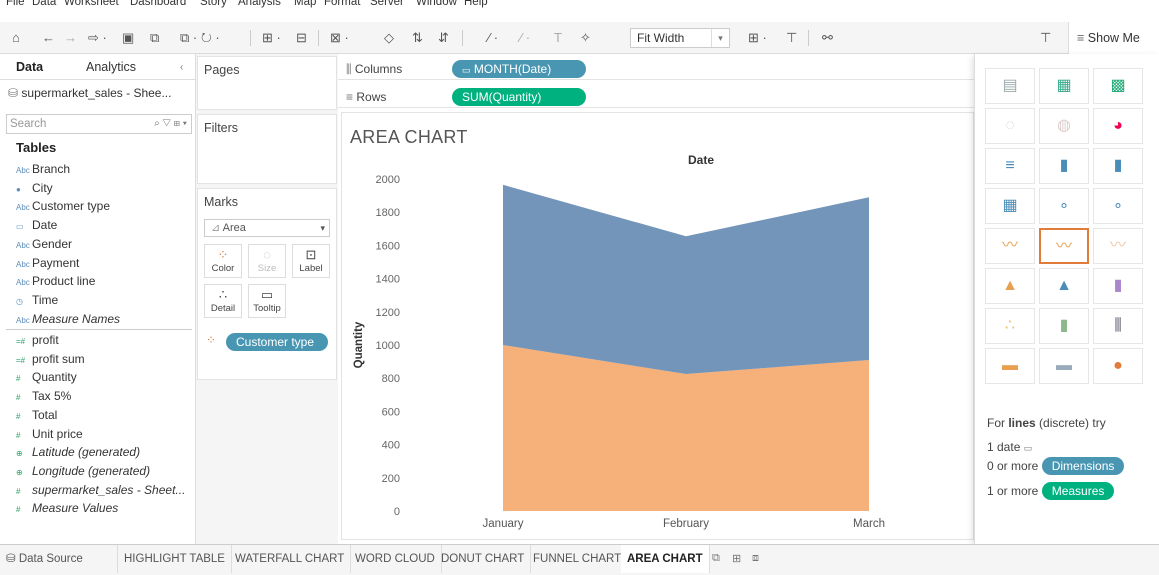 The image size is (1159, 575). What do you see at coordinates (1010, 246) in the screenshot?
I see `lines-continuous-icon: 〰` at bounding box center [1010, 246].